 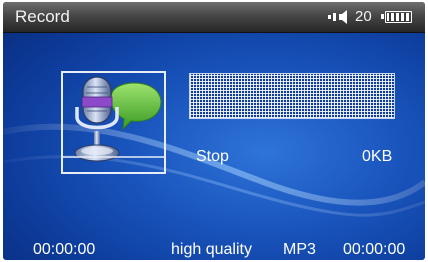 What do you see at coordinates (113, 122) in the screenshot?
I see `microphone-icon` at bounding box center [113, 122].